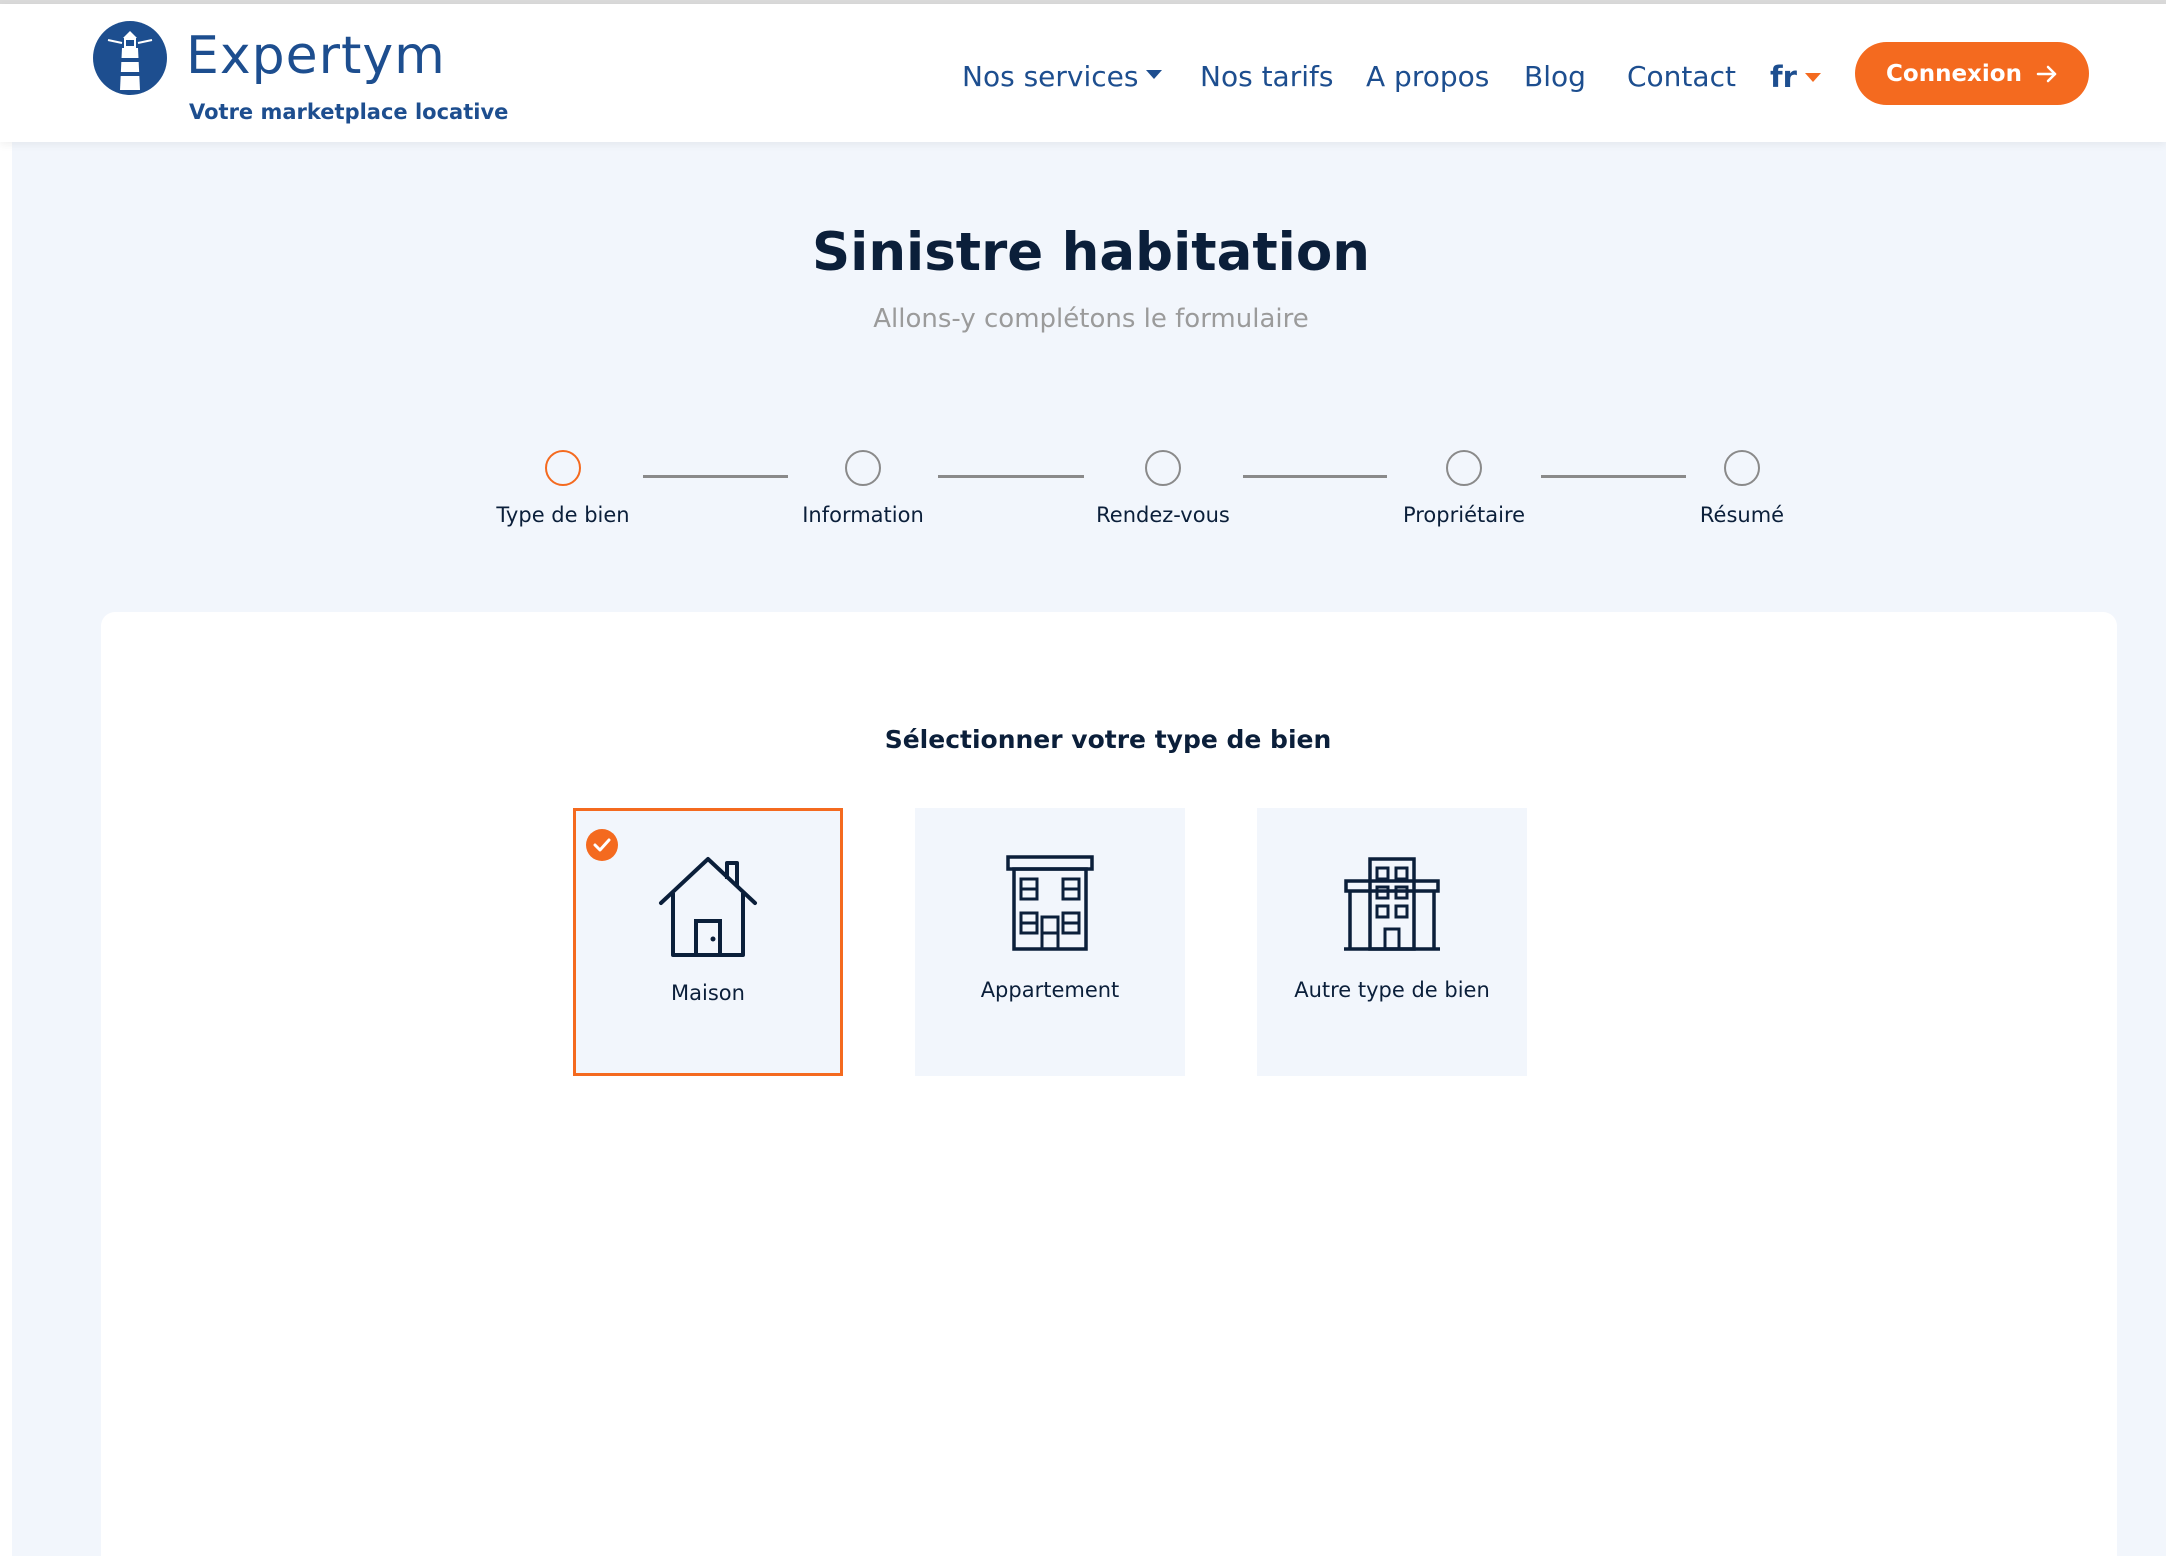 The image size is (2166, 1556). I want to click on arrow-right-icon, so click(2046, 73).